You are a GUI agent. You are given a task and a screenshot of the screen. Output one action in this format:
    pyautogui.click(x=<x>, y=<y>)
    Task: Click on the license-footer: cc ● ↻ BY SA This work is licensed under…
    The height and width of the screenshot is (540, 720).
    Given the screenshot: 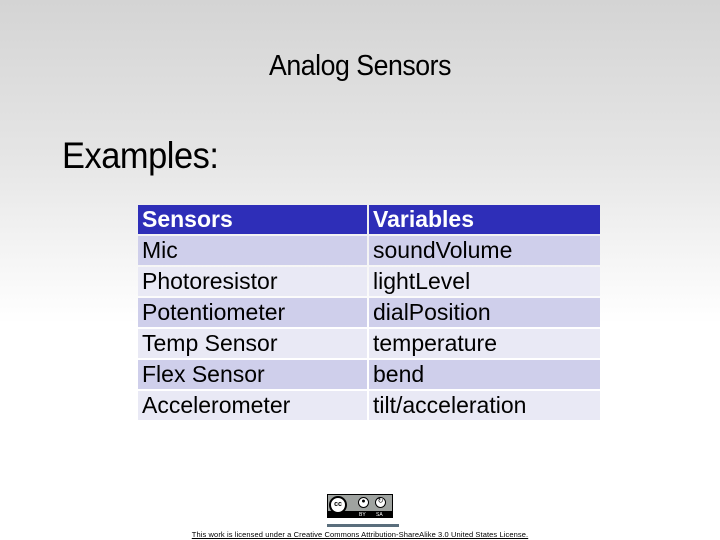 What is the action you would take?
    pyautogui.click(x=360, y=516)
    